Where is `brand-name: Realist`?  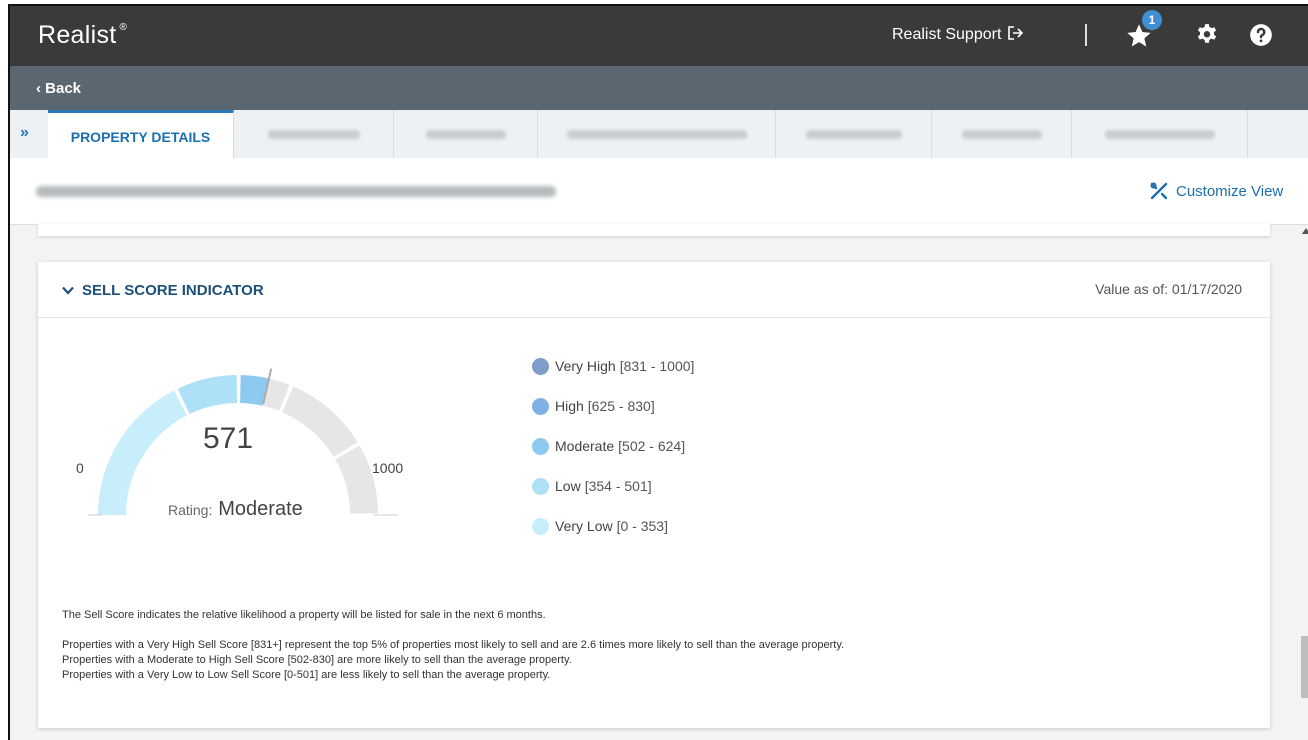
brand-name: Realist is located at coordinates (77, 35).